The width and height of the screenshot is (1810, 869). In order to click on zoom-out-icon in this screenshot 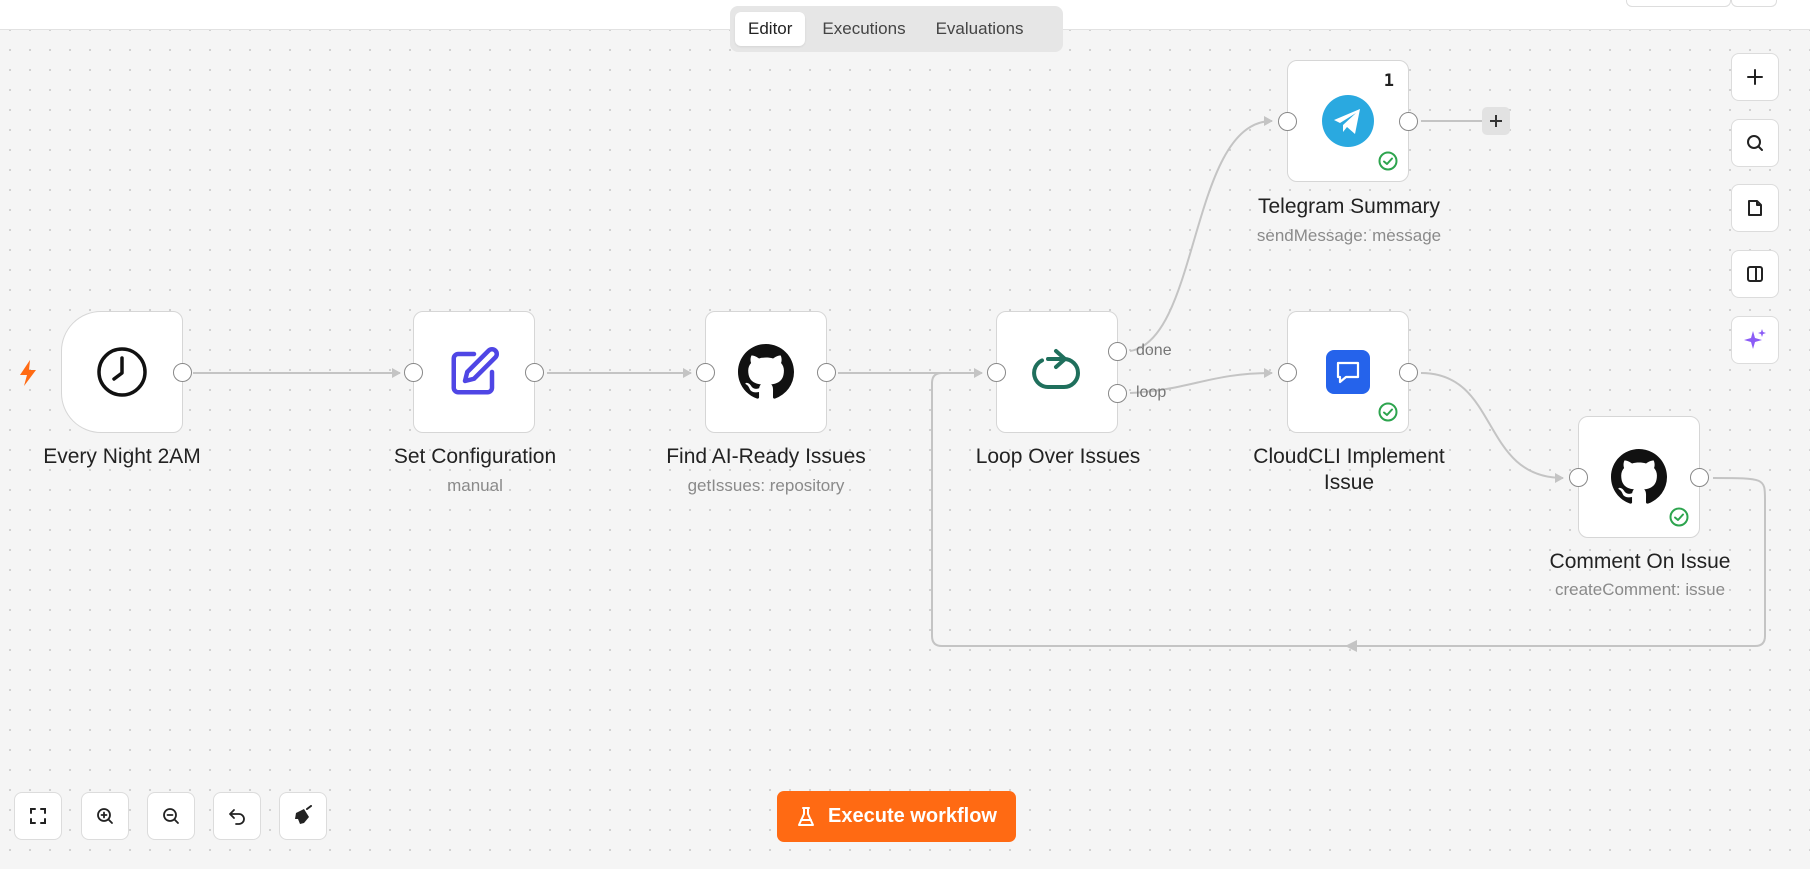, I will do `click(171, 816)`.